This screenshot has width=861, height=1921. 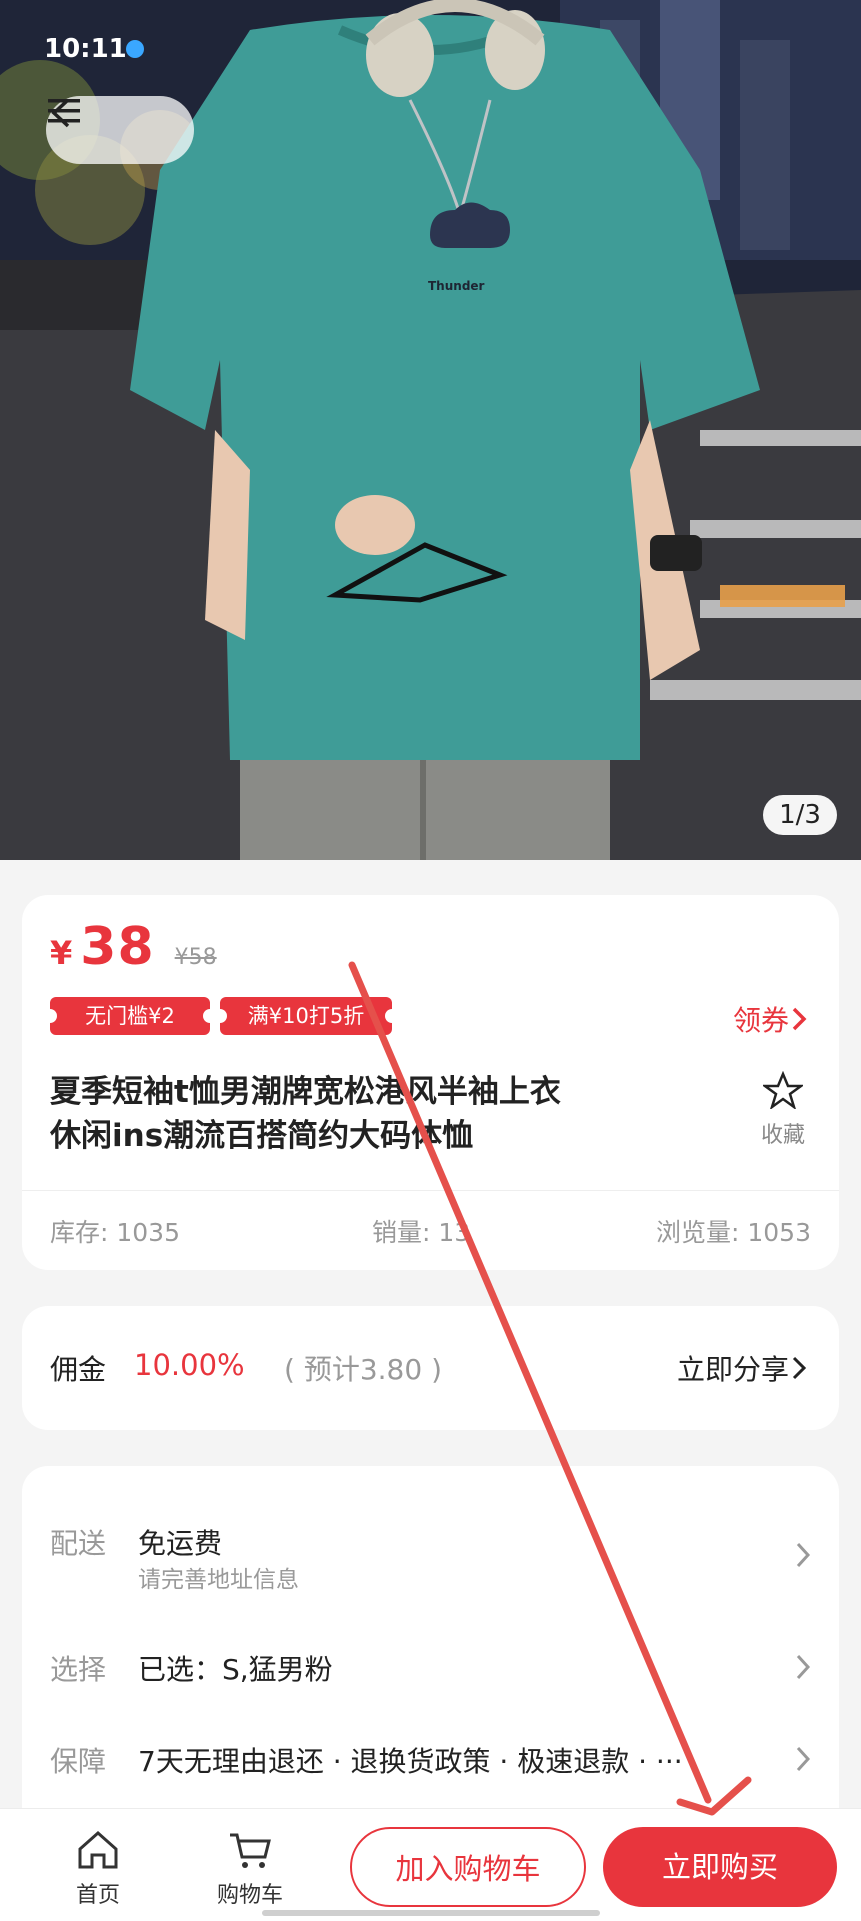 I want to click on top-nav-pill, so click(x=120, y=130).